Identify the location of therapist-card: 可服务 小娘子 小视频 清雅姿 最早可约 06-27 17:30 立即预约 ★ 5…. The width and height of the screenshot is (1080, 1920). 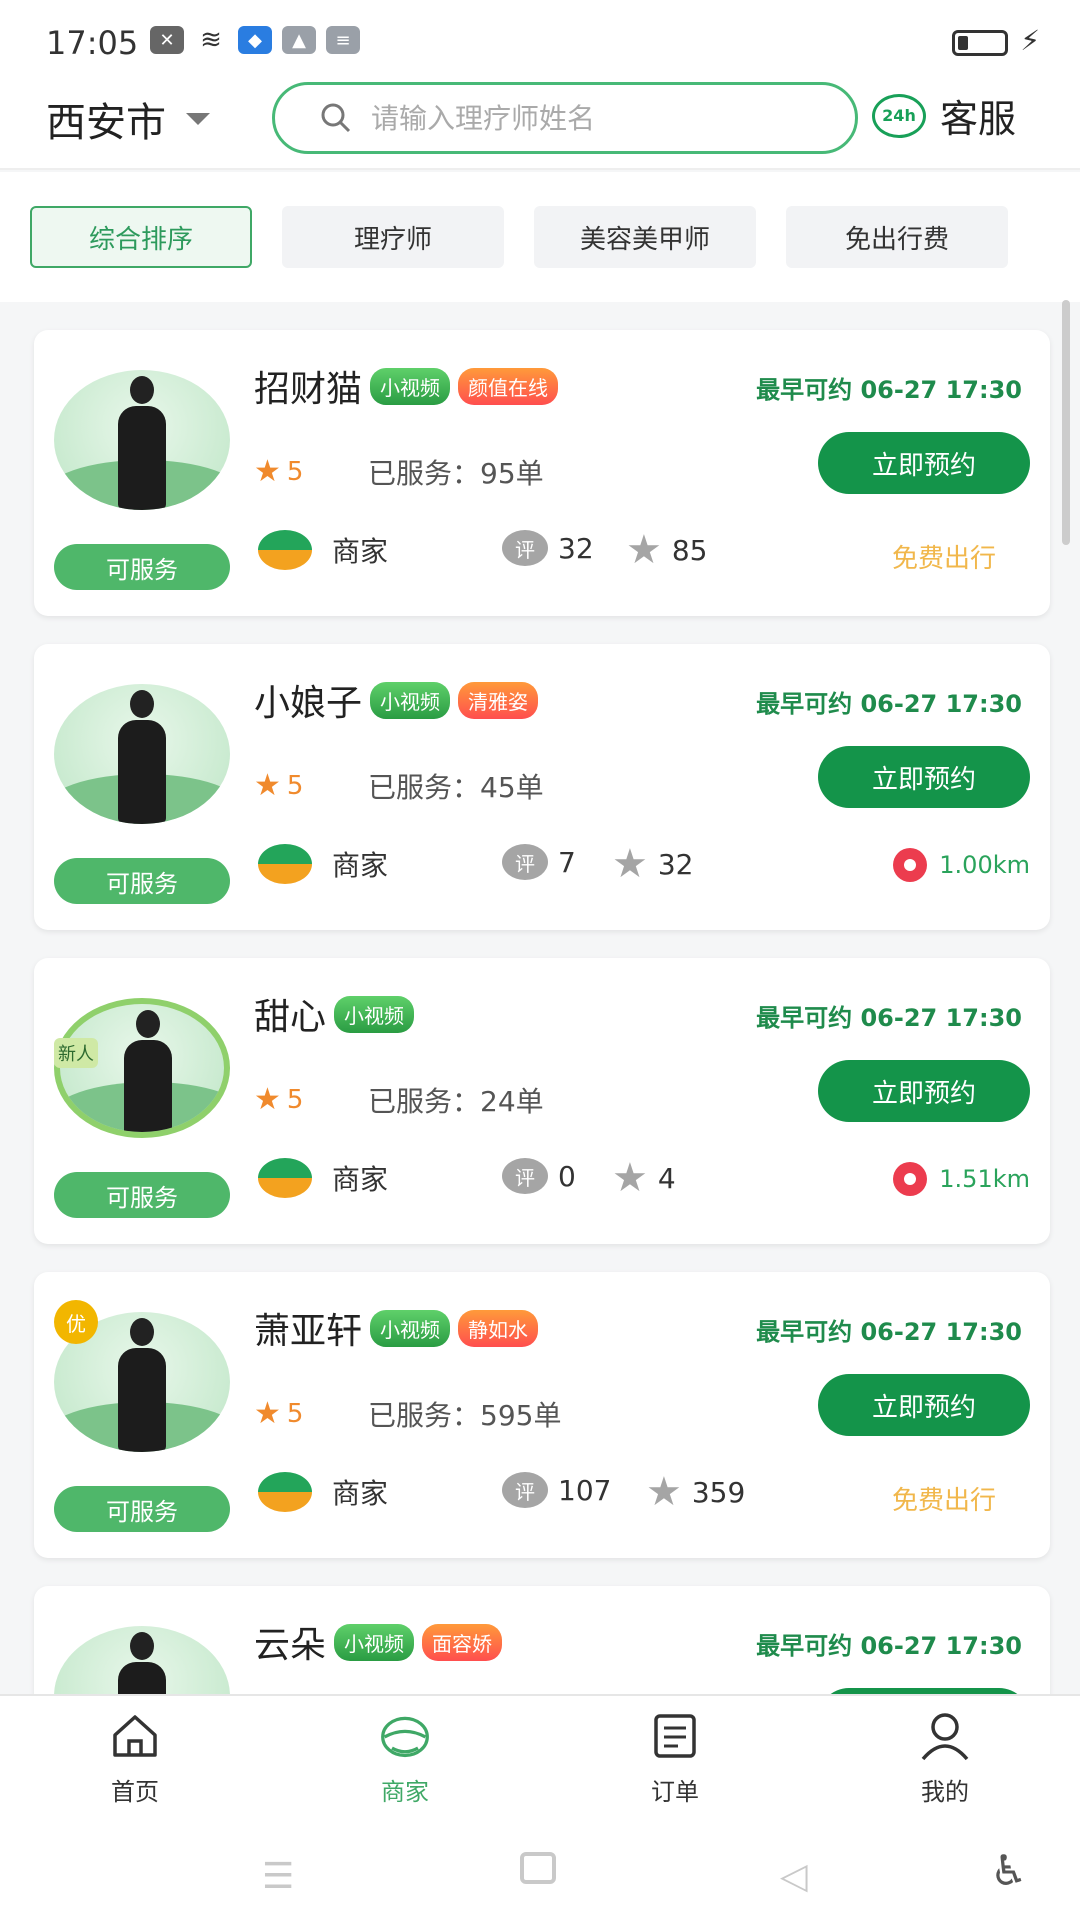
(542, 787).